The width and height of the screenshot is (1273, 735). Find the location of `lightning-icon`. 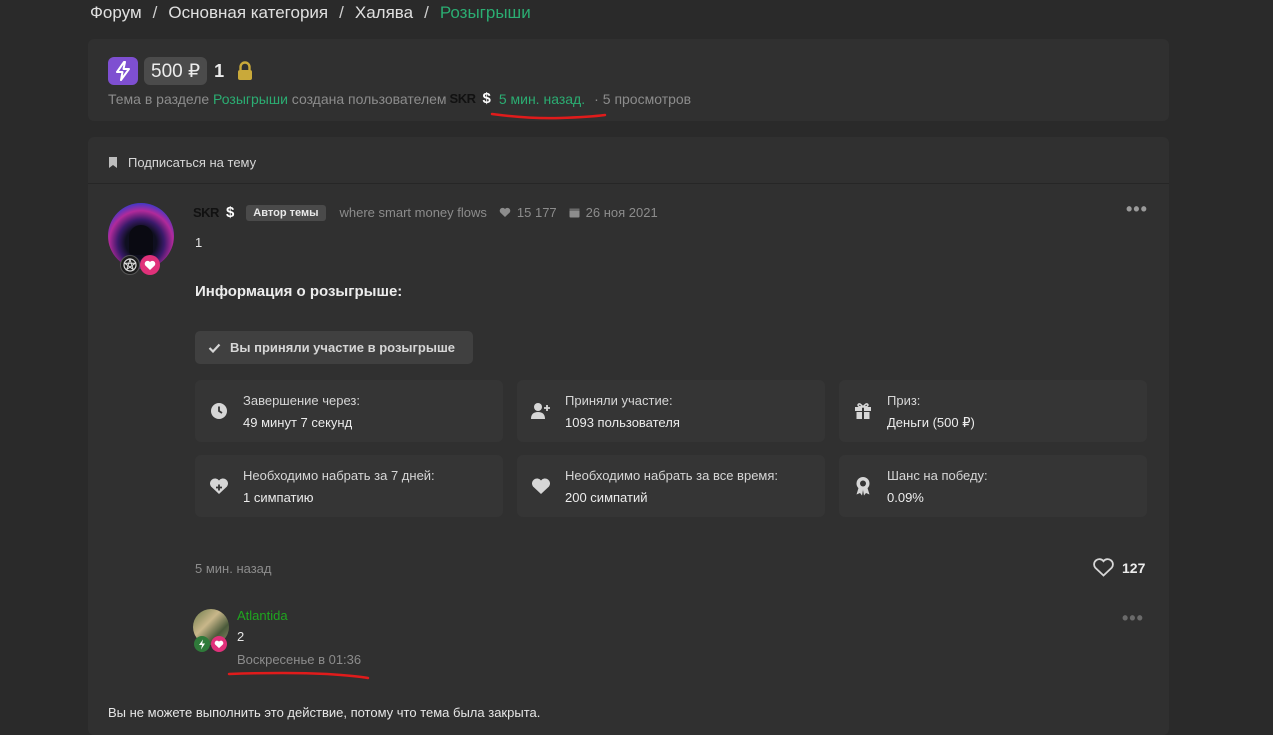

lightning-icon is located at coordinates (123, 71).